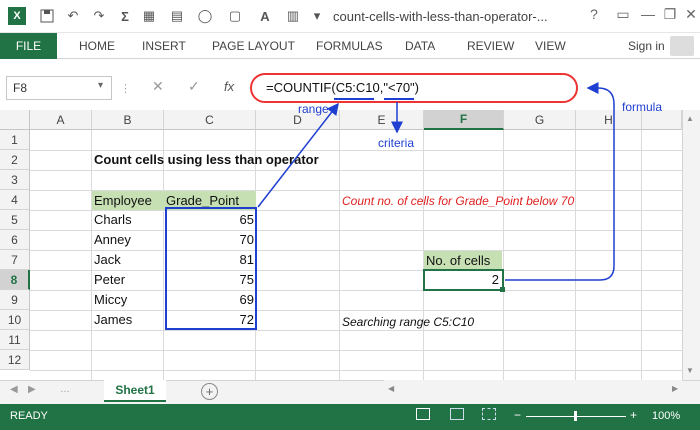 The image size is (700, 430). I want to click on tab-review: REVIEW, so click(490, 46).